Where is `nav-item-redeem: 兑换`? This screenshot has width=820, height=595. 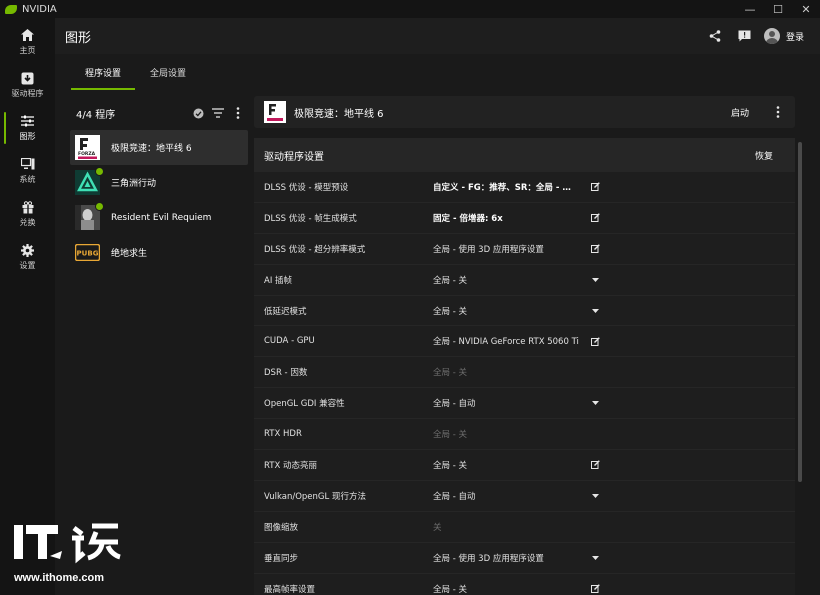 nav-item-redeem: 兑换 is located at coordinates (27, 214).